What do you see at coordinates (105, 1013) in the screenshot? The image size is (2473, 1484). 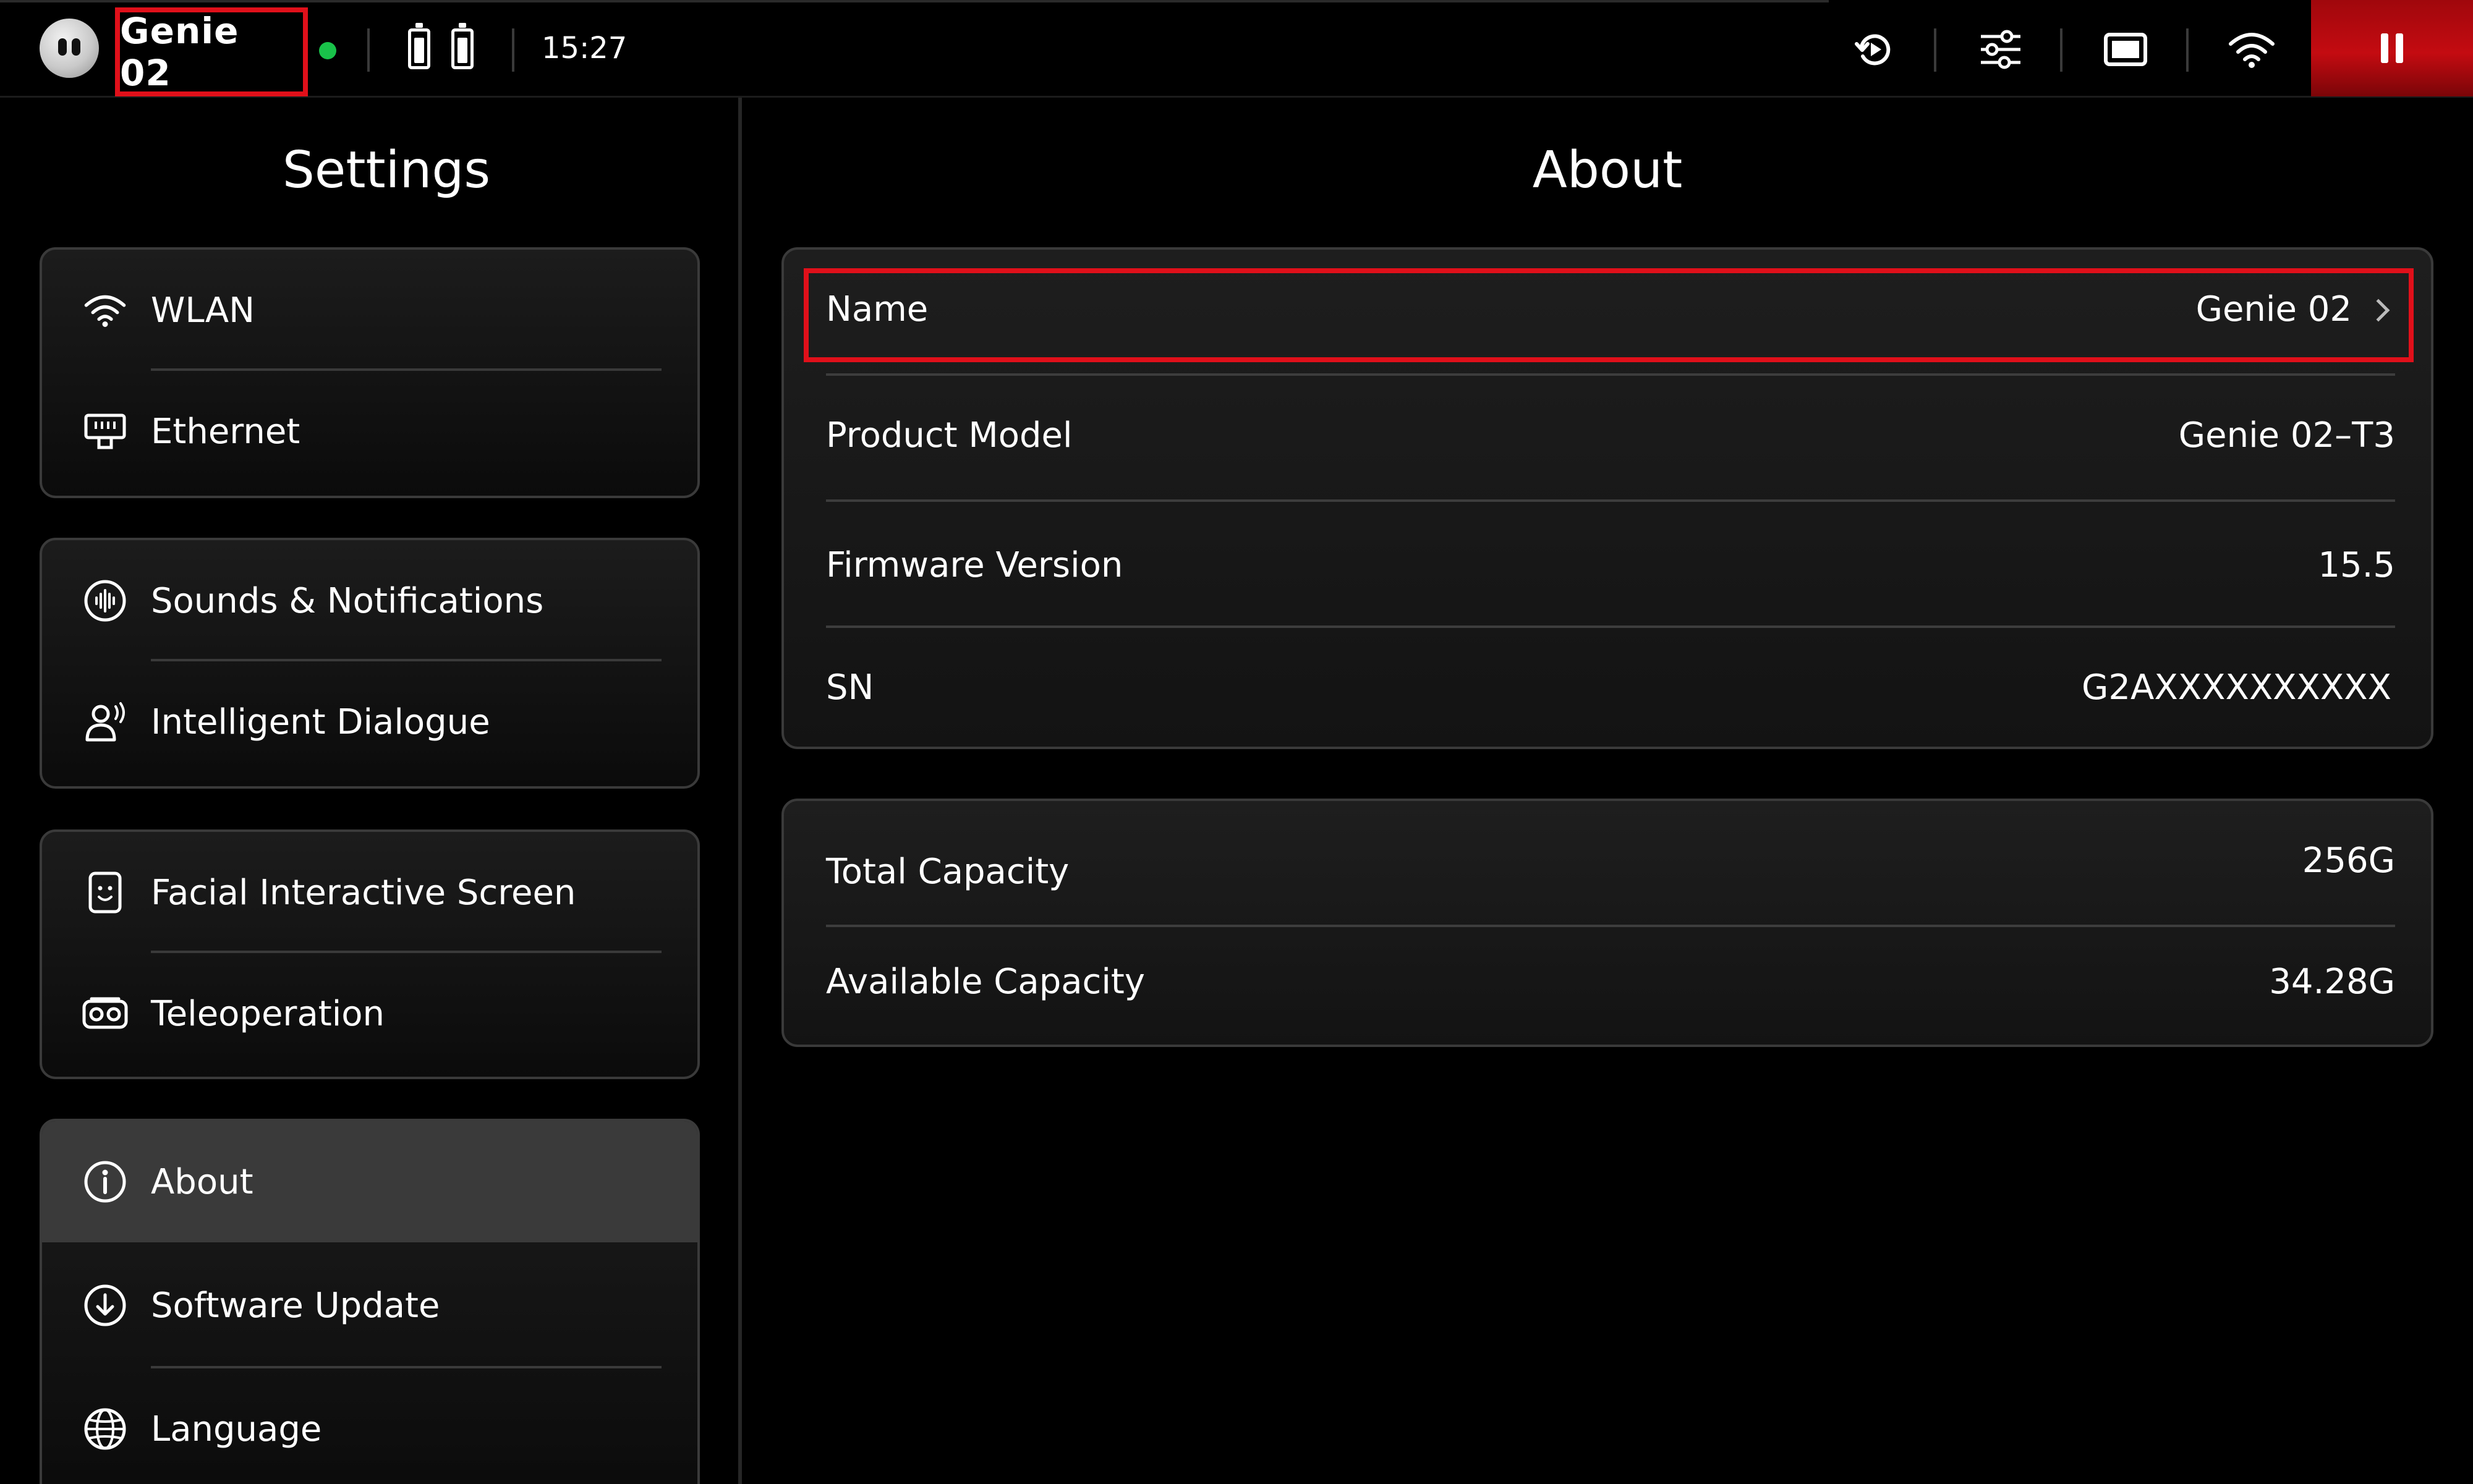 I see `vr-headset-icon` at bounding box center [105, 1013].